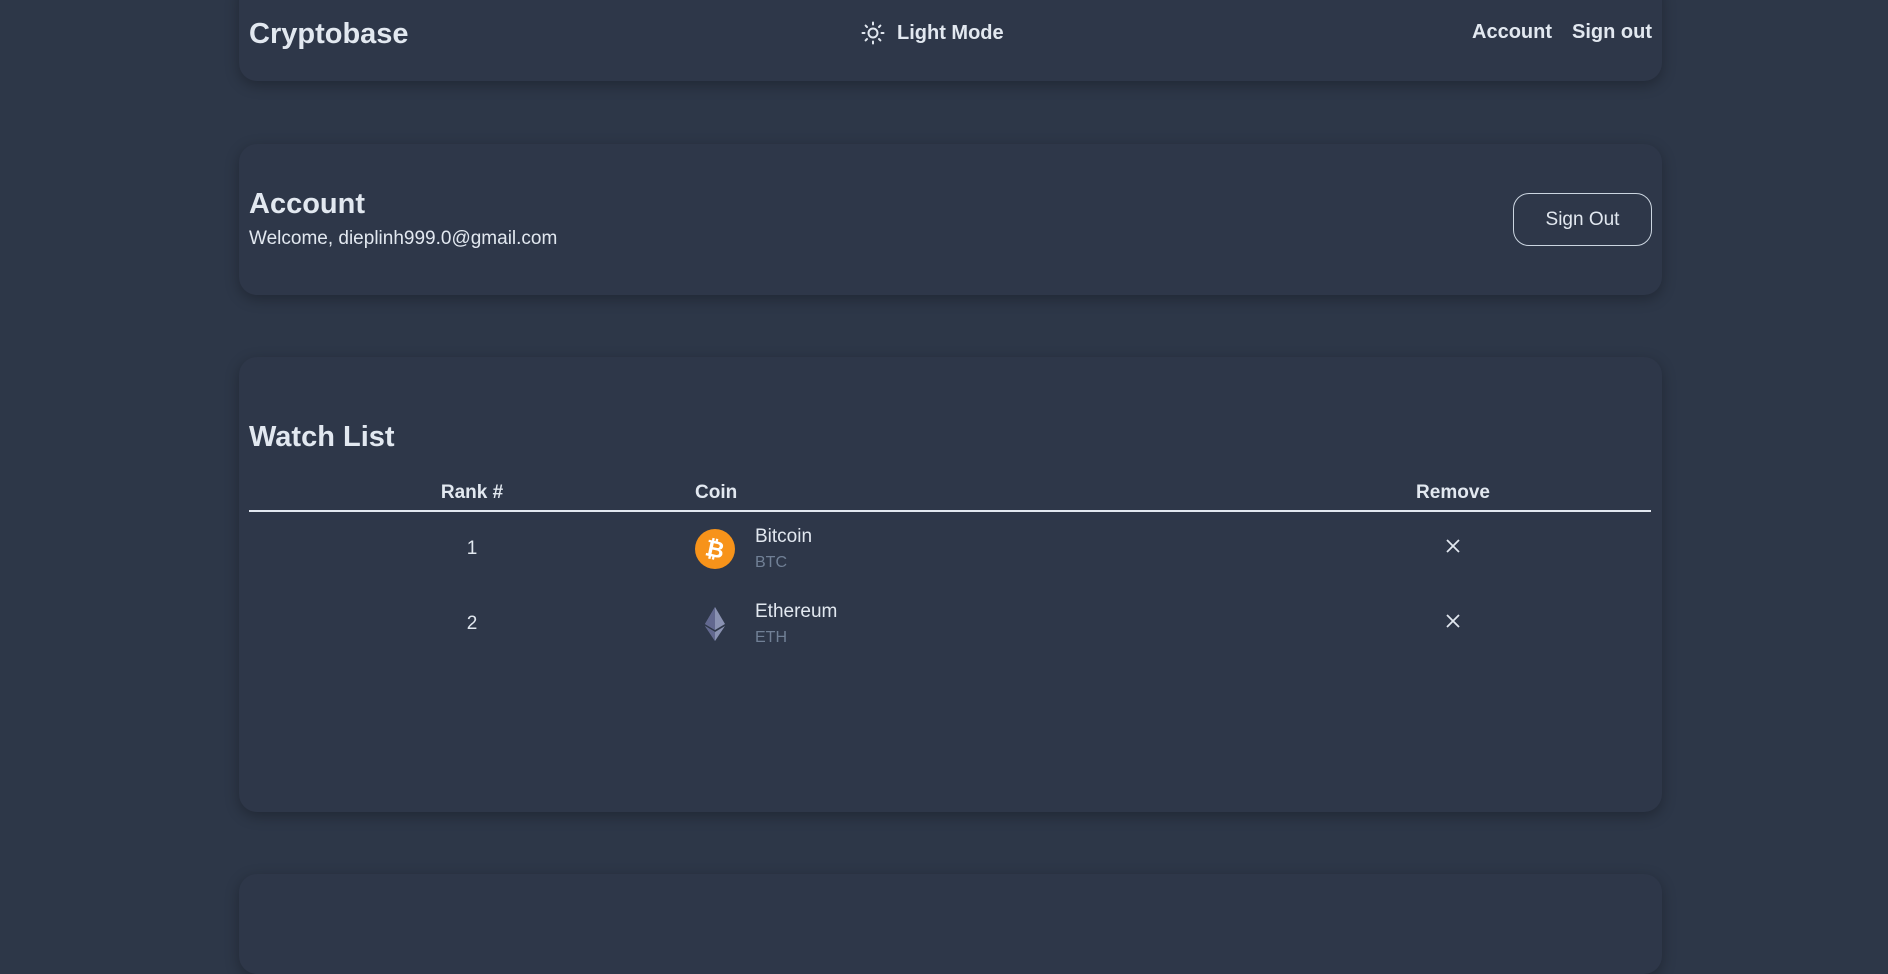 This screenshot has width=1888, height=974. I want to click on table-row: 1 ₿ Bitcoin BTC, so click(950, 548).